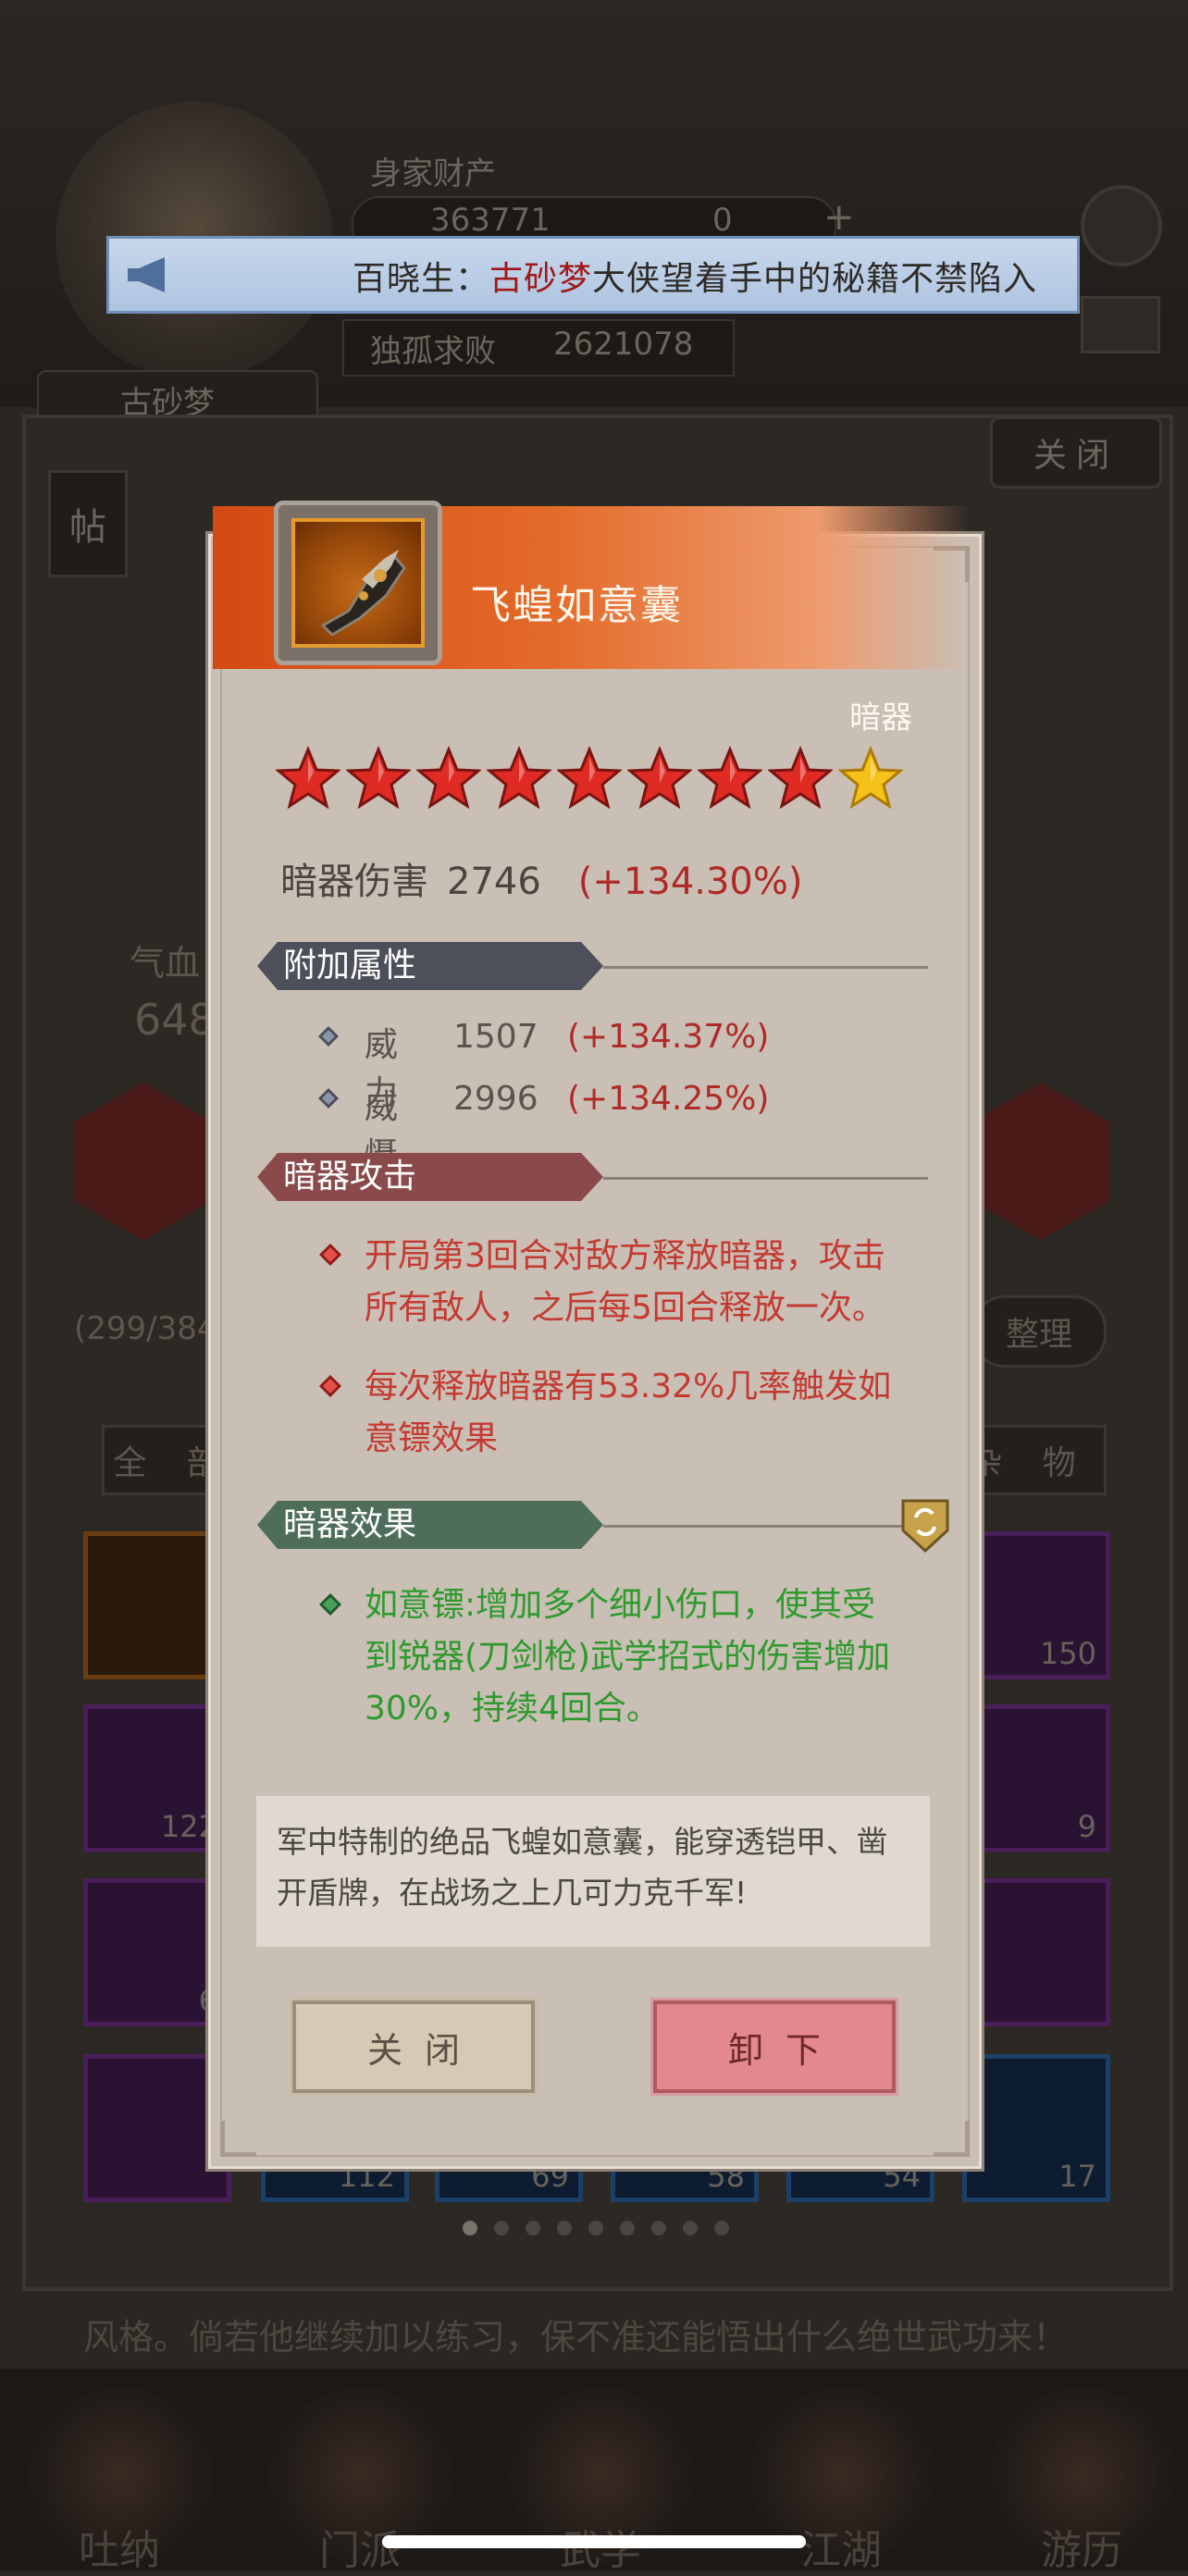  Describe the element at coordinates (839, 218) in the screenshot. I see `add-currency-button: +` at that location.